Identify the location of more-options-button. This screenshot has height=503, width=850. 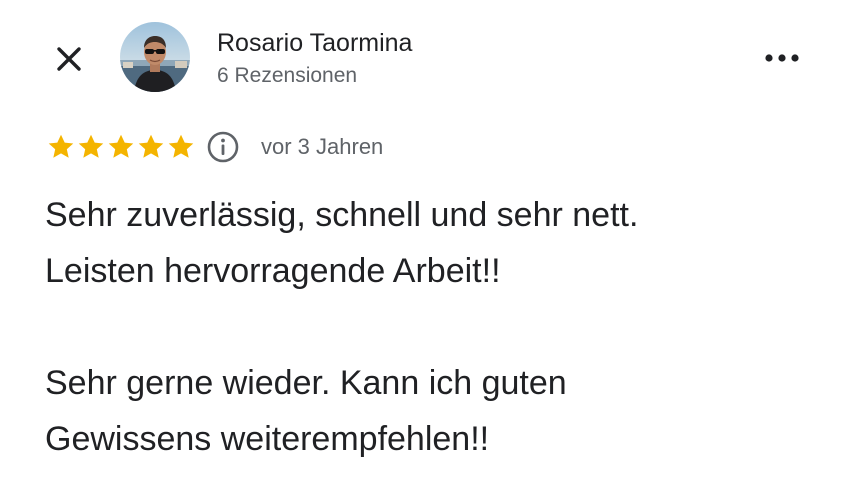
(782, 58).